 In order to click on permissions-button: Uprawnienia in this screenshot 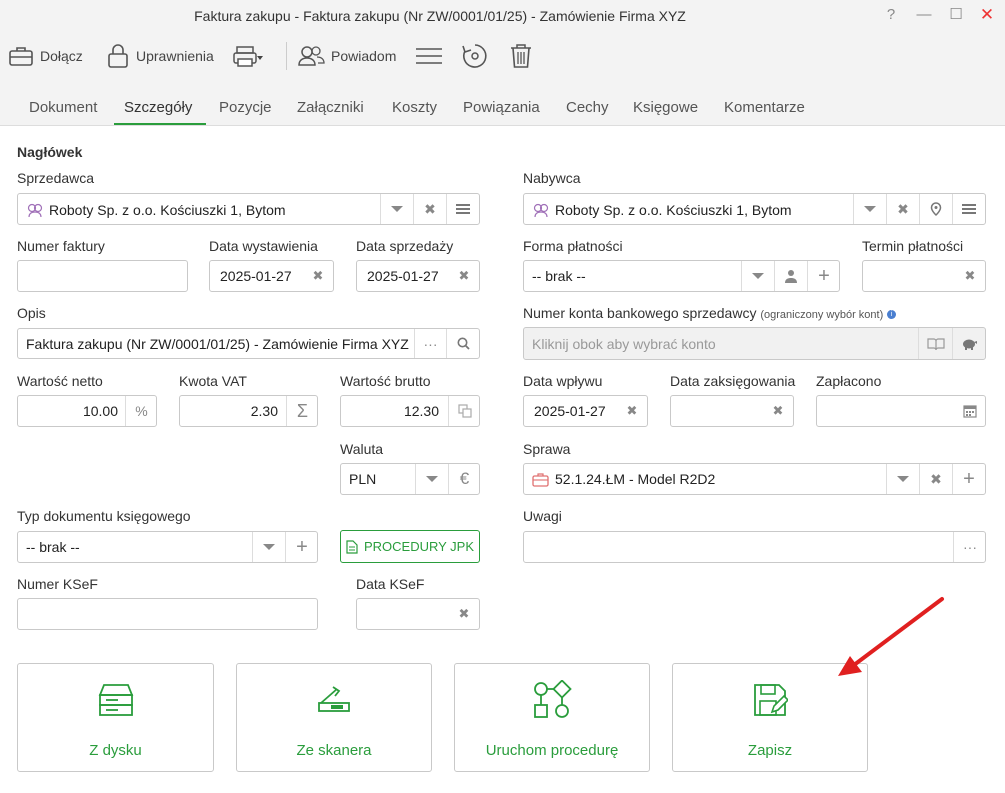, I will do `click(160, 56)`.